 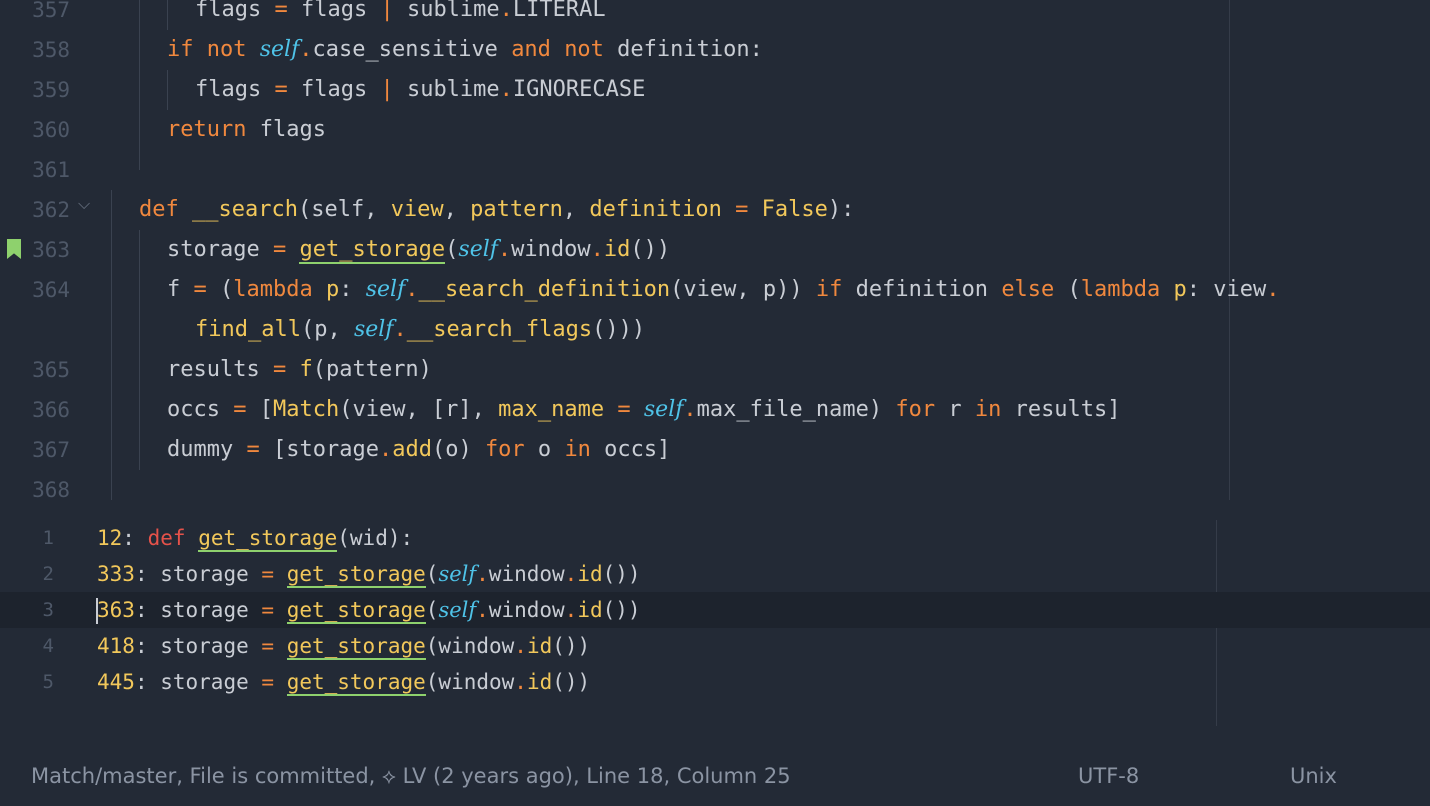 I want to click on code-token: (pattern), so click(x=372, y=369).